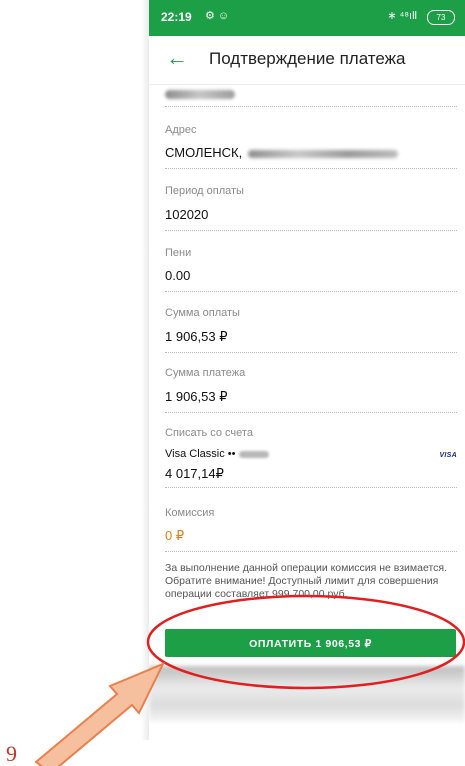  I want to click on visa-logo-icon: VISA, so click(448, 455).